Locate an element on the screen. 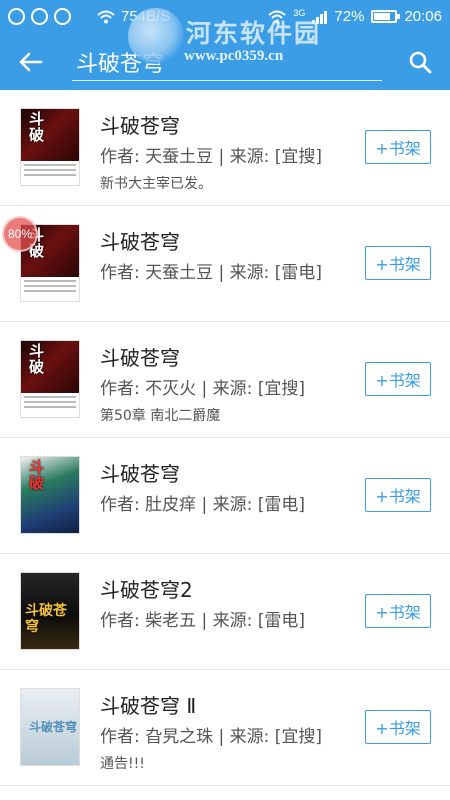 The width and height of the screenshot is (450, 800). list-item: 斗破 斗破苍穹 作者: 天蚕土豆 | 来源: [宜搜] 新书大主宰已发。 +书架 is located at coordinates (225, 148).